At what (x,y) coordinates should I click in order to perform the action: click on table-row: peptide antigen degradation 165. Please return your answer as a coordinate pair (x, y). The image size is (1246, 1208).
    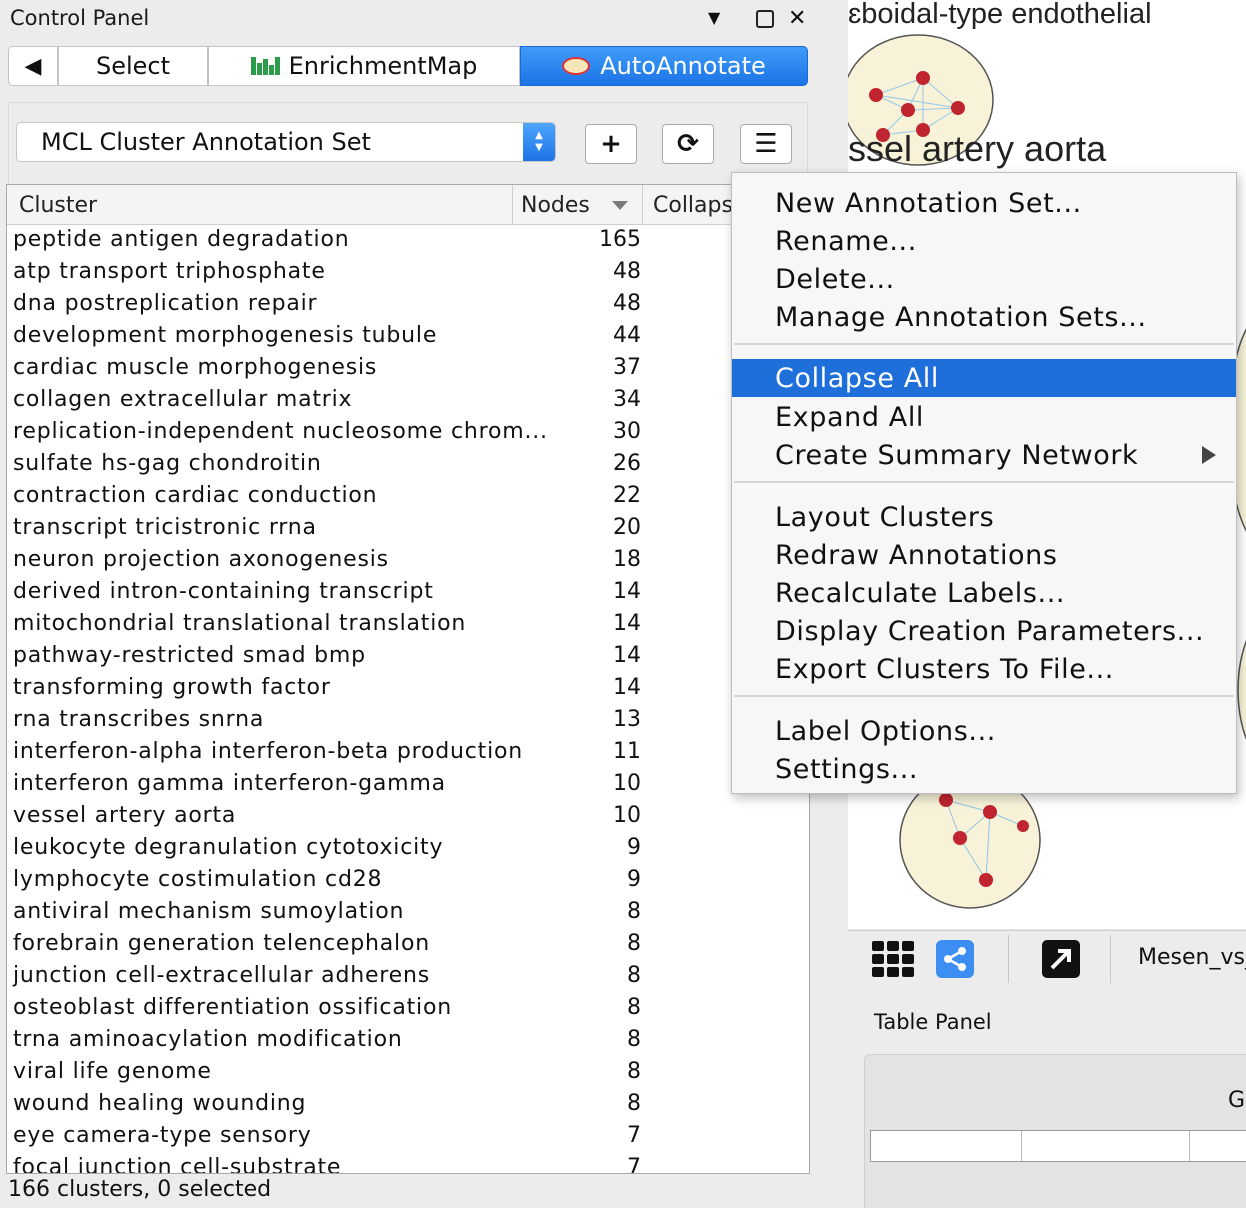
    Looking at the image, I should click on (408, 241).